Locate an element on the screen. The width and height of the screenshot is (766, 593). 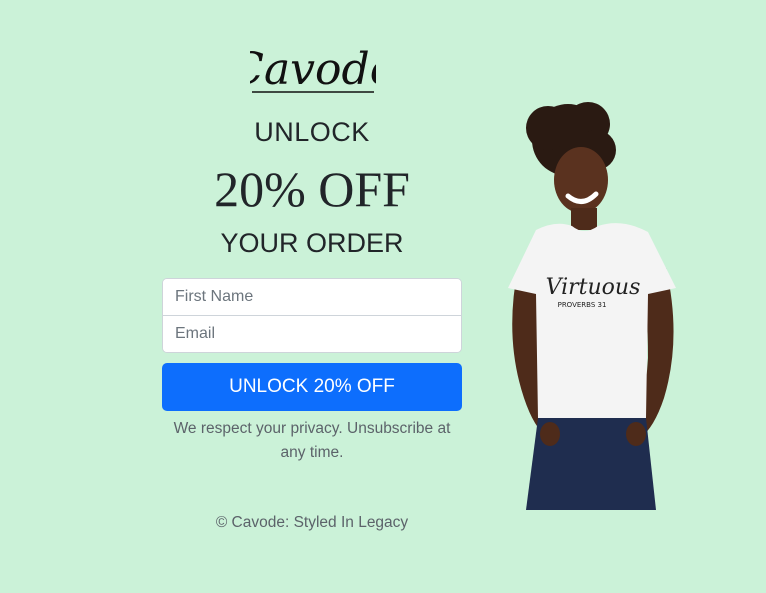
brand-logo-text: Cavode is located at coordinates (313, 69).